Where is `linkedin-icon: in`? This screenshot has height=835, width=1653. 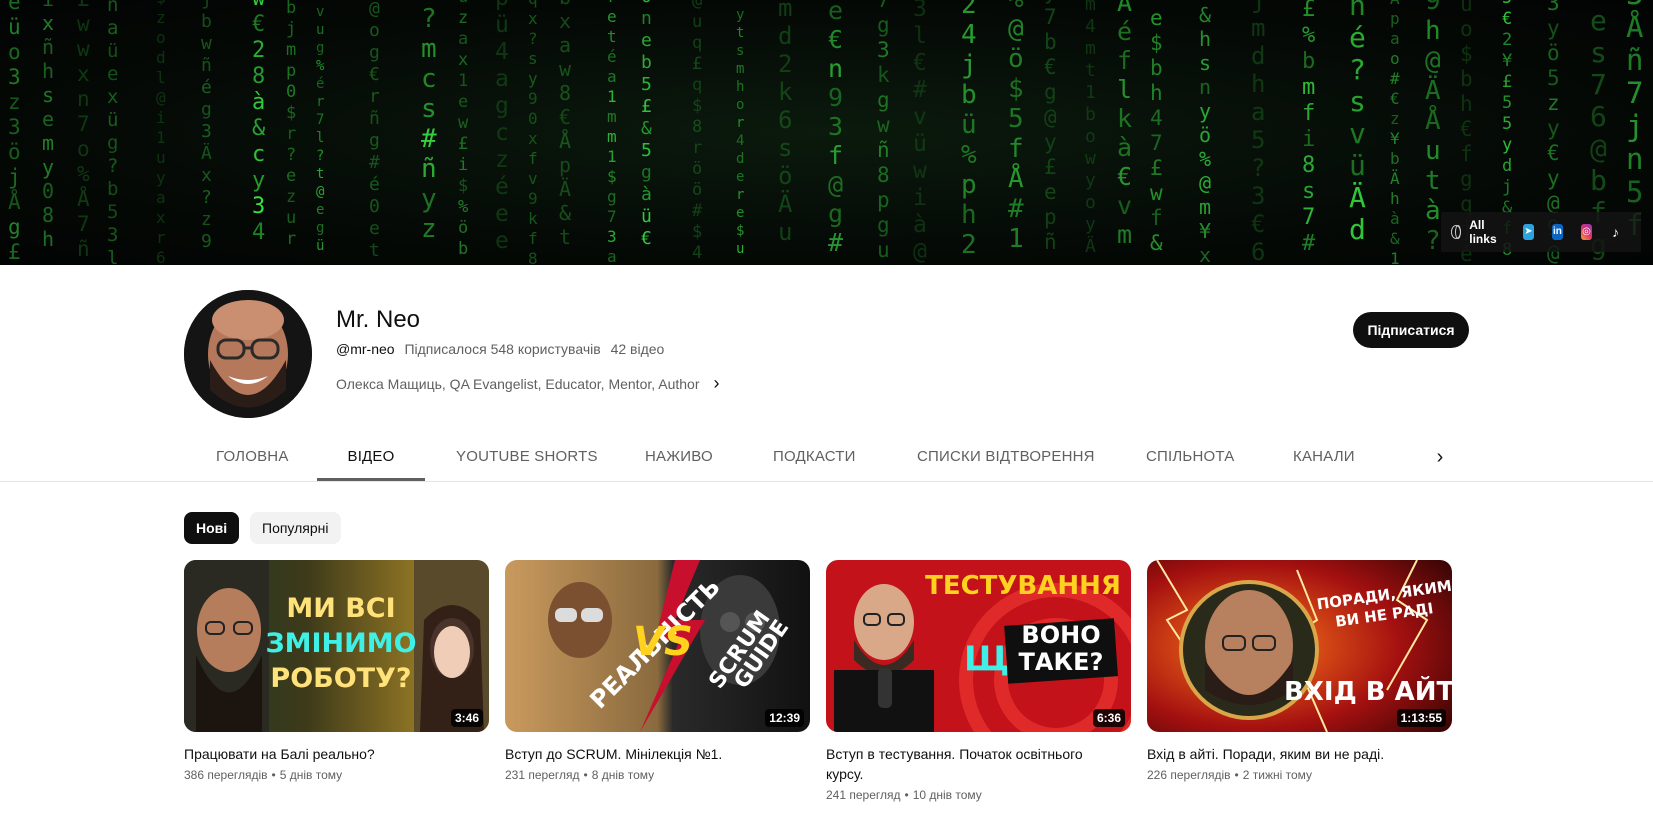
linkedin-icon: in is located at coordinates (1557, 232).